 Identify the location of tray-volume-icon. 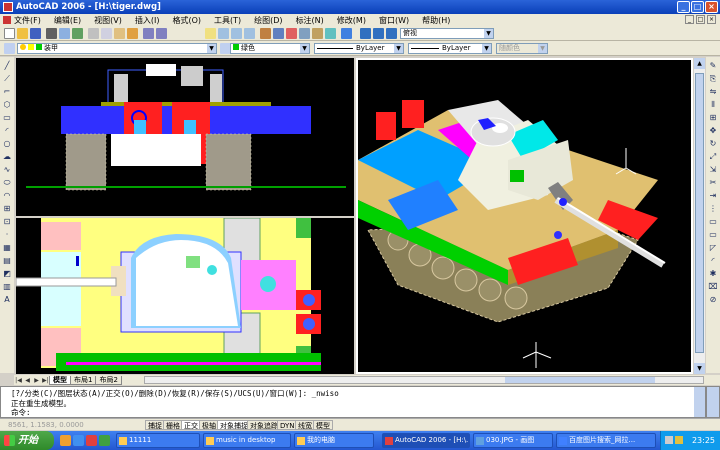
(679, 440).